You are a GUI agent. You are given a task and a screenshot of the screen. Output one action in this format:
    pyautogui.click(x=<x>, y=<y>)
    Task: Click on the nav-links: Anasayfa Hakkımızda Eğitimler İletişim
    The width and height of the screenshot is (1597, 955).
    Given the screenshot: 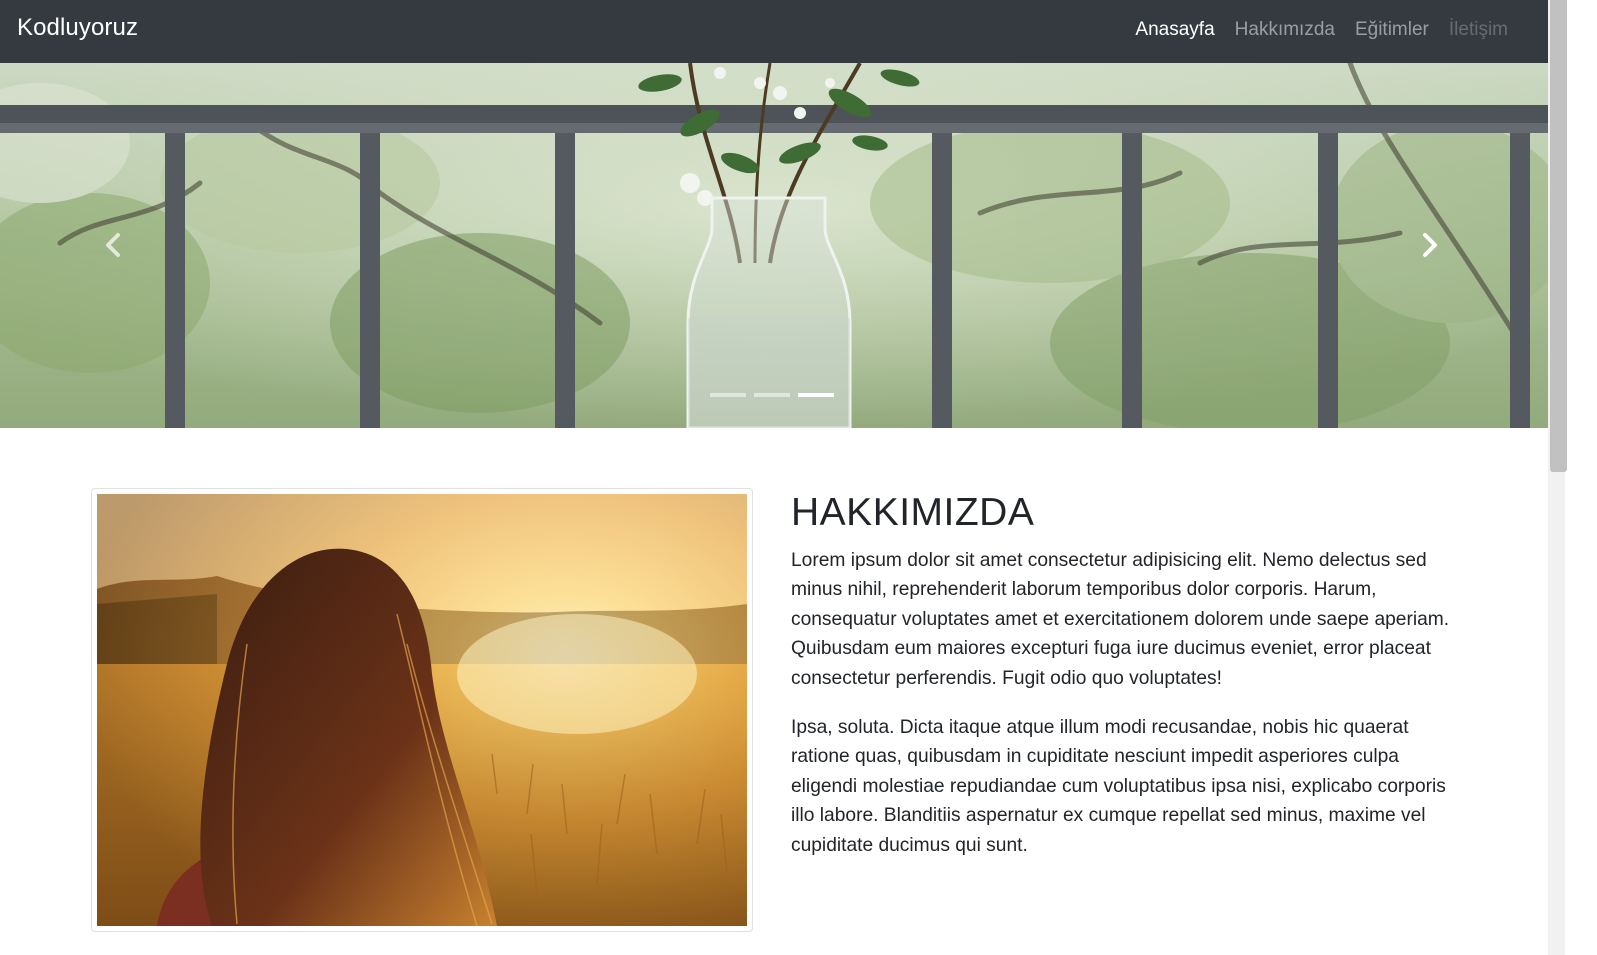 What is the action you would take?
    pyautogui.click(x=1321, y=30)
    